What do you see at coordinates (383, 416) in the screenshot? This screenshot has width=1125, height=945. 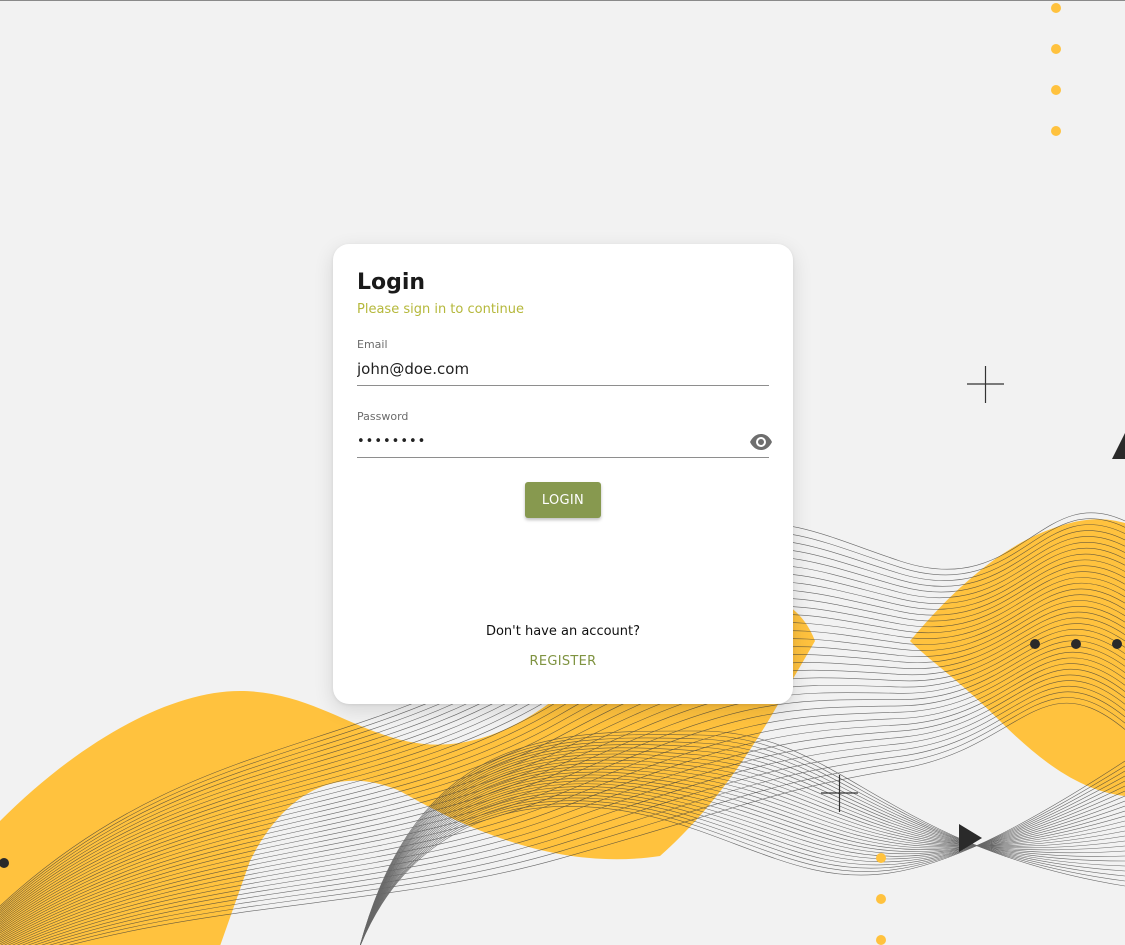 I see `password-label: Password` at bounding box center [383, 416].